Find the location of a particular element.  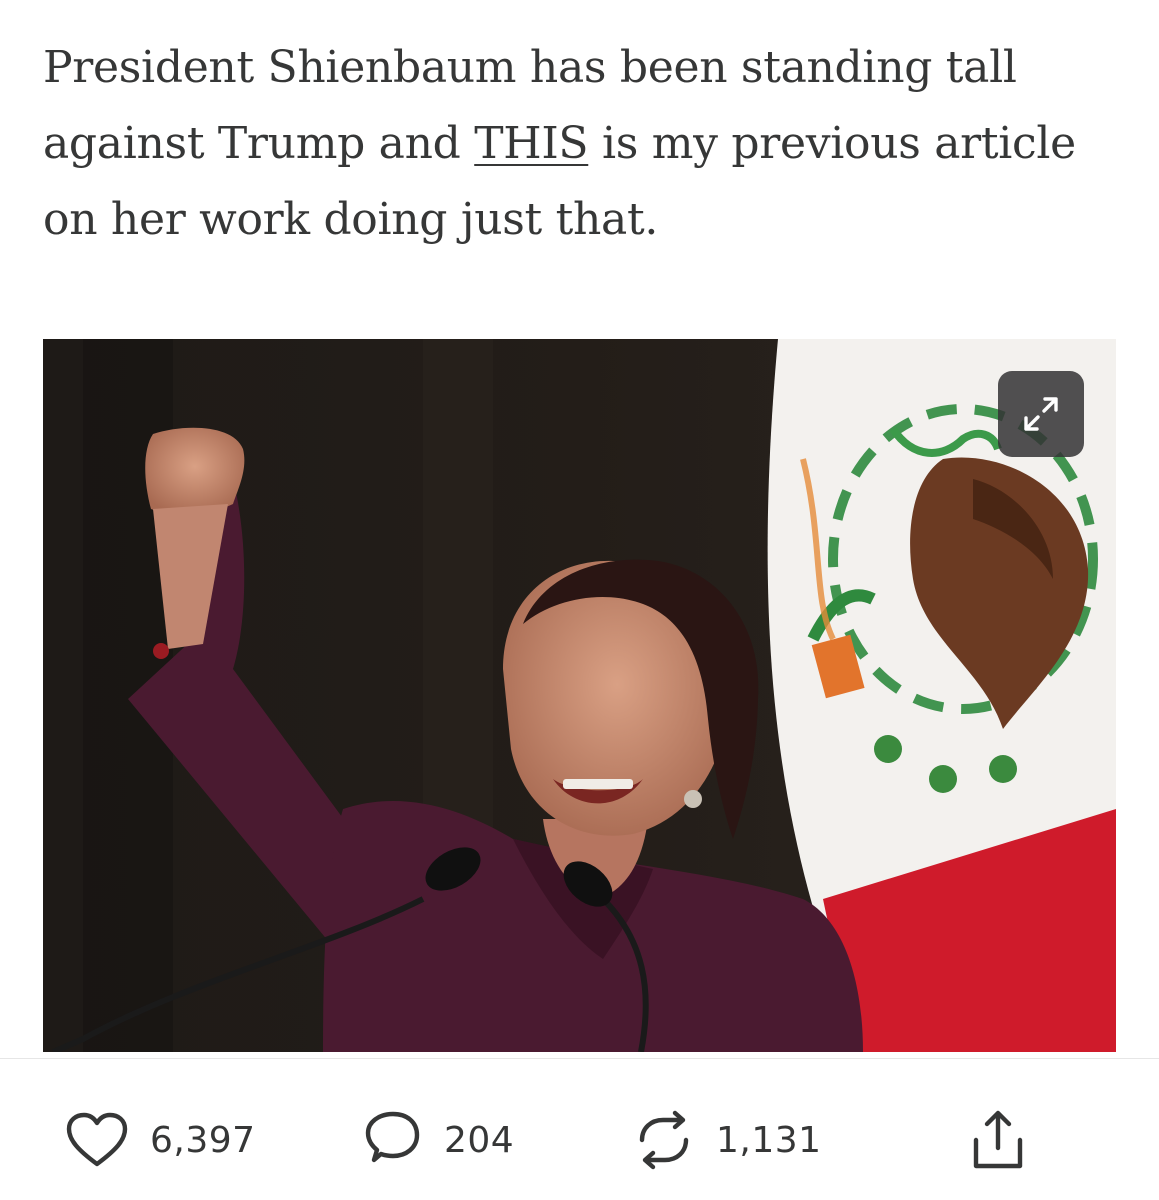

post-actions-bar: 6,397 204 1,131 is located at coordinates (579, 1140).